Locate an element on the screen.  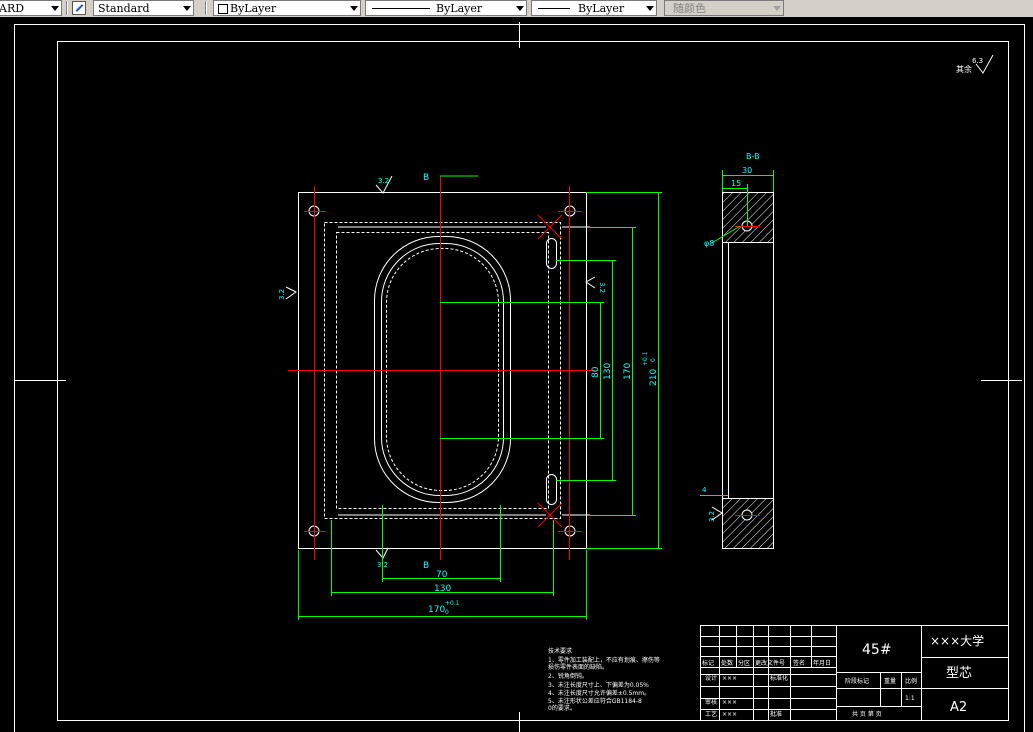
tol-lower-h: 0 is located at coordinates (447, 612).